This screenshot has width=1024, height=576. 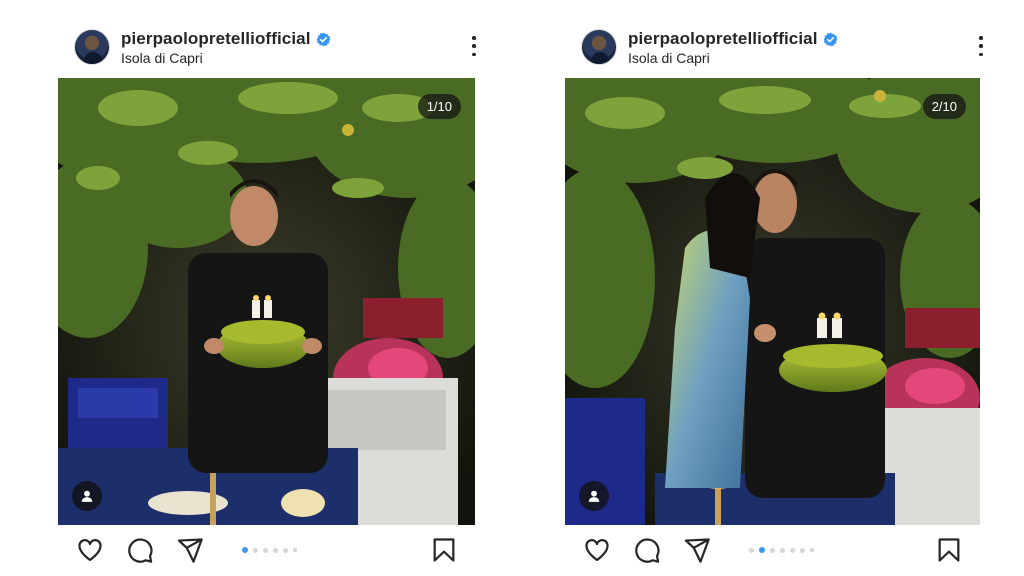 I want to click on carousel-counter: 2/10, so click(x=944, y=106).